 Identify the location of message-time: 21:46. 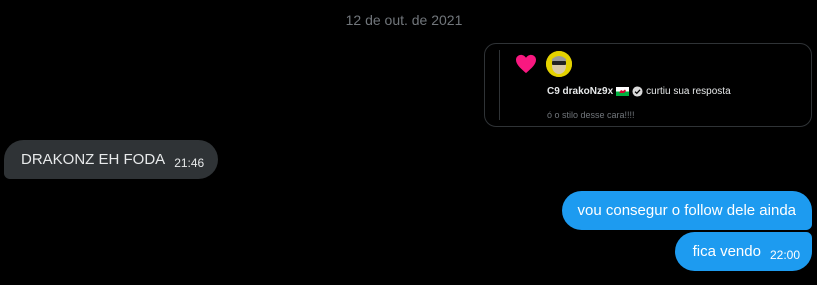
(189, 162).